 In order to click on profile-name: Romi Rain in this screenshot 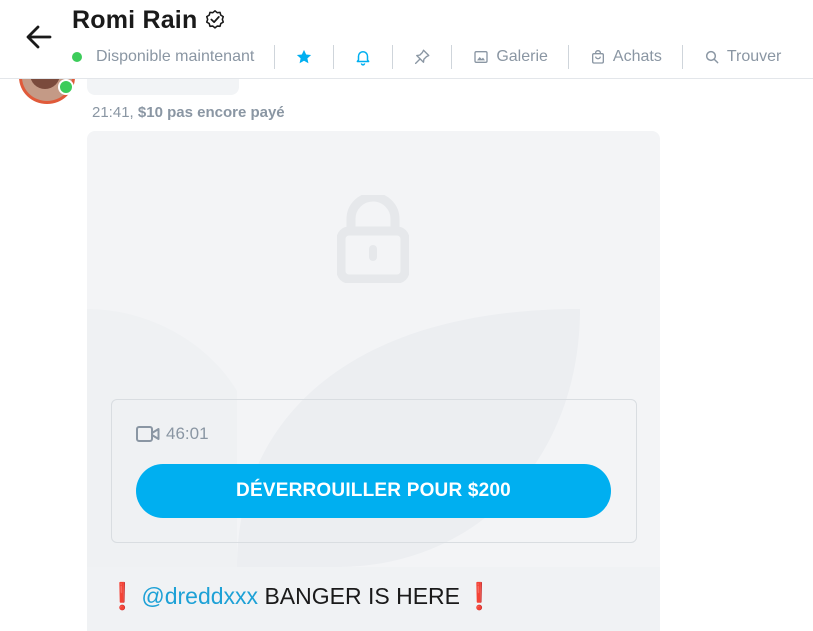, I will do `click(134, 20)`.